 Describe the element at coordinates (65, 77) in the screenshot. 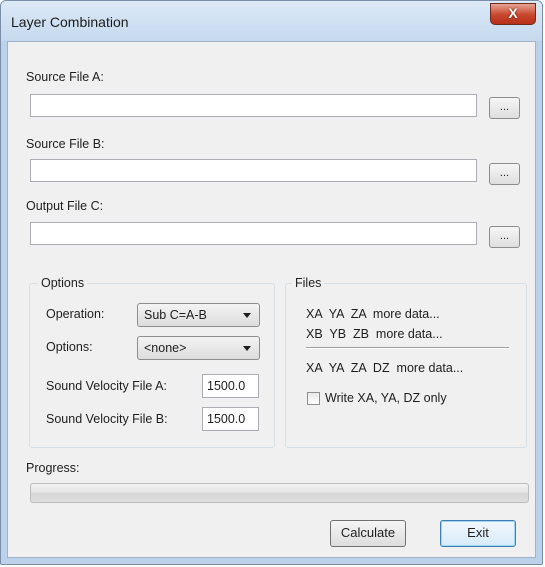

I see `source-file-a-label: Source File A:` at that location.